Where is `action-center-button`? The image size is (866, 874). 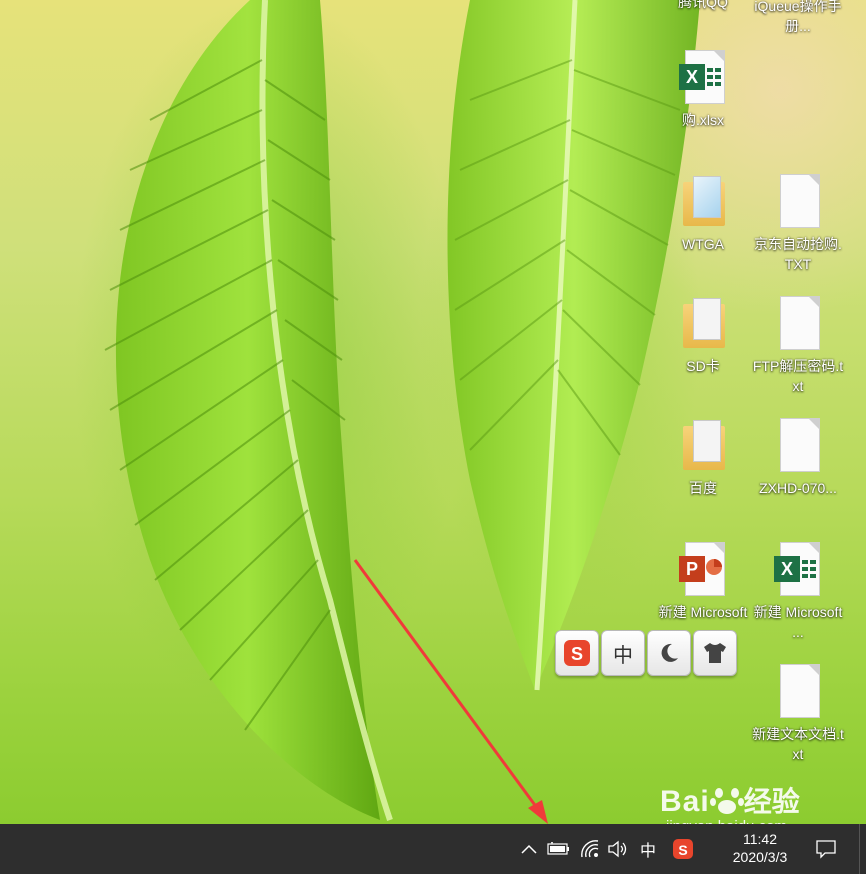
action-center-button is located at coordinates (826, 849).